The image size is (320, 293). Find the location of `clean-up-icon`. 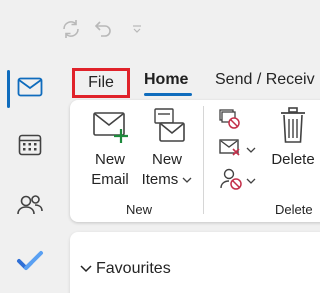

clean-up-icon is located at coordinates (231, 150).